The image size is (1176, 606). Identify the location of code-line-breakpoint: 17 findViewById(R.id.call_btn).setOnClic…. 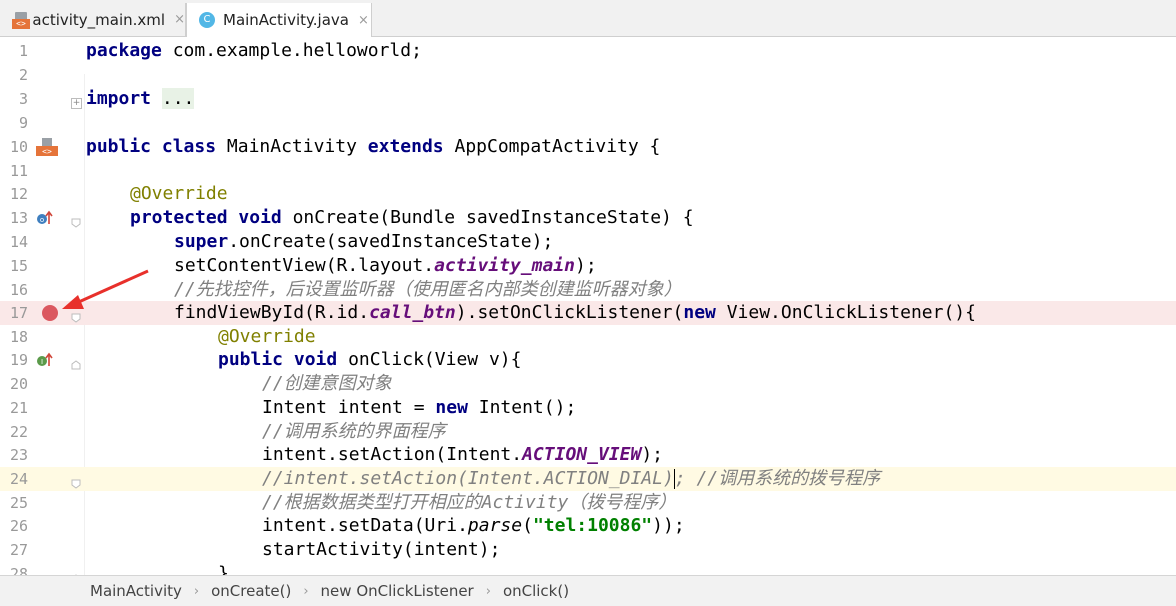
(588, 313).